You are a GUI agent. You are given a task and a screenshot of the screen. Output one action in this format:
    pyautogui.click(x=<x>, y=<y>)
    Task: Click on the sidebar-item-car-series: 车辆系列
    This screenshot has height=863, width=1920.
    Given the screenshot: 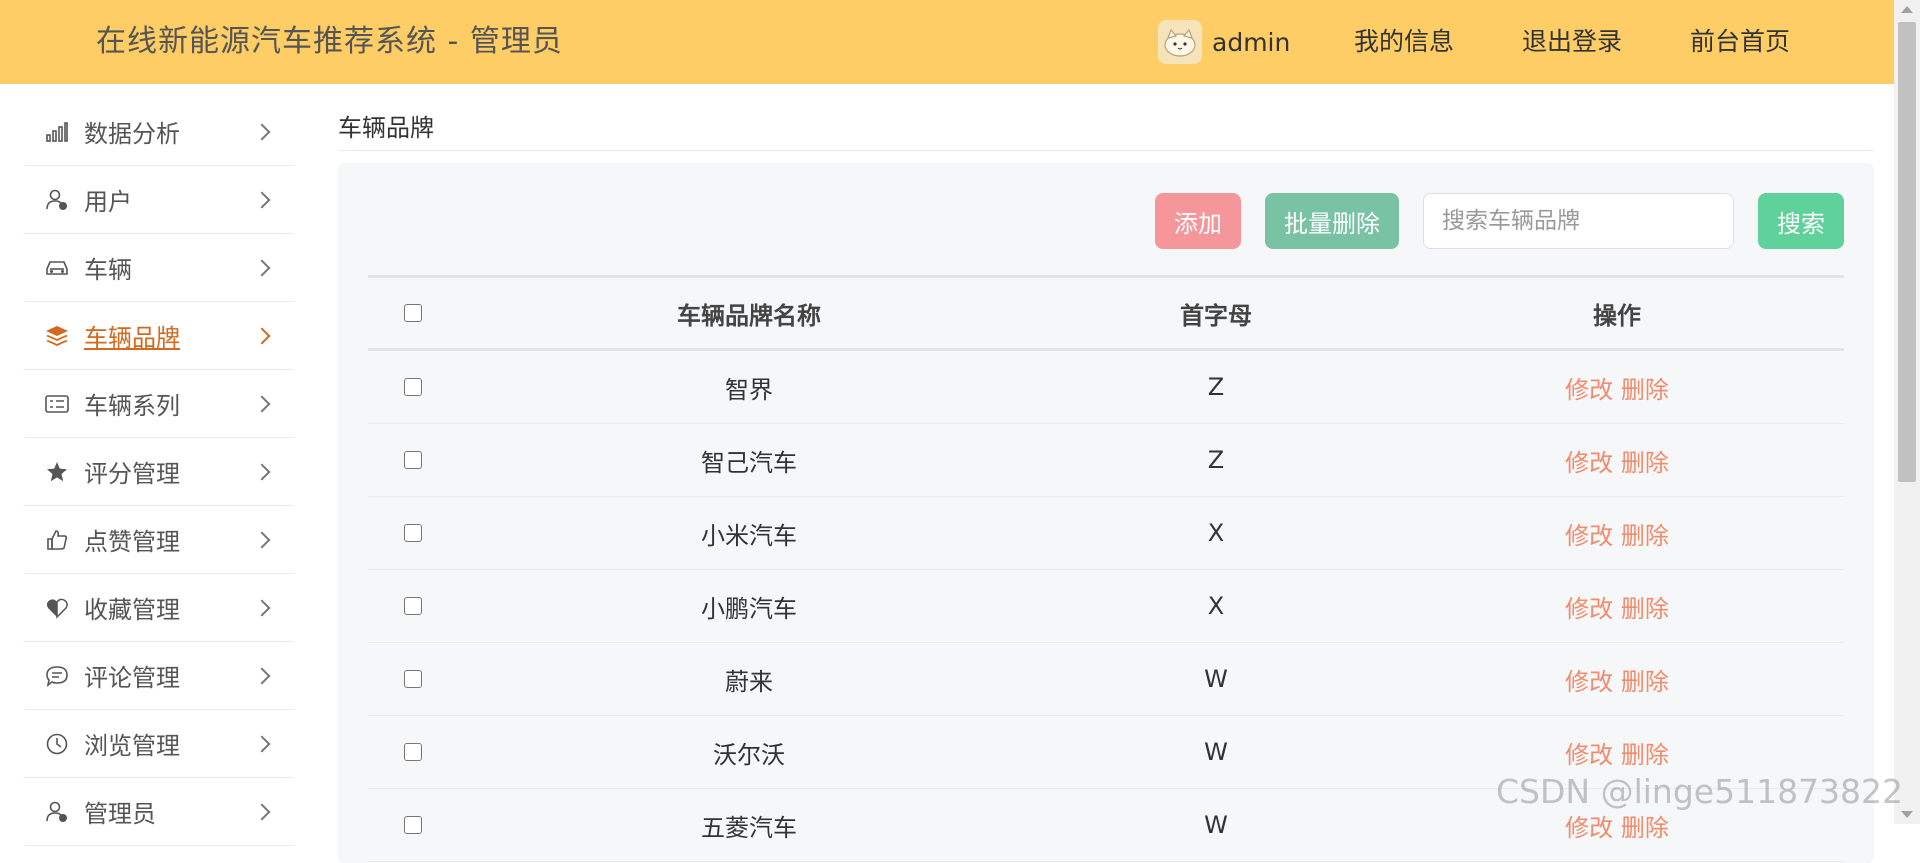 What is the action you would take?
    pyautogui.click(x=159, y=404)
    